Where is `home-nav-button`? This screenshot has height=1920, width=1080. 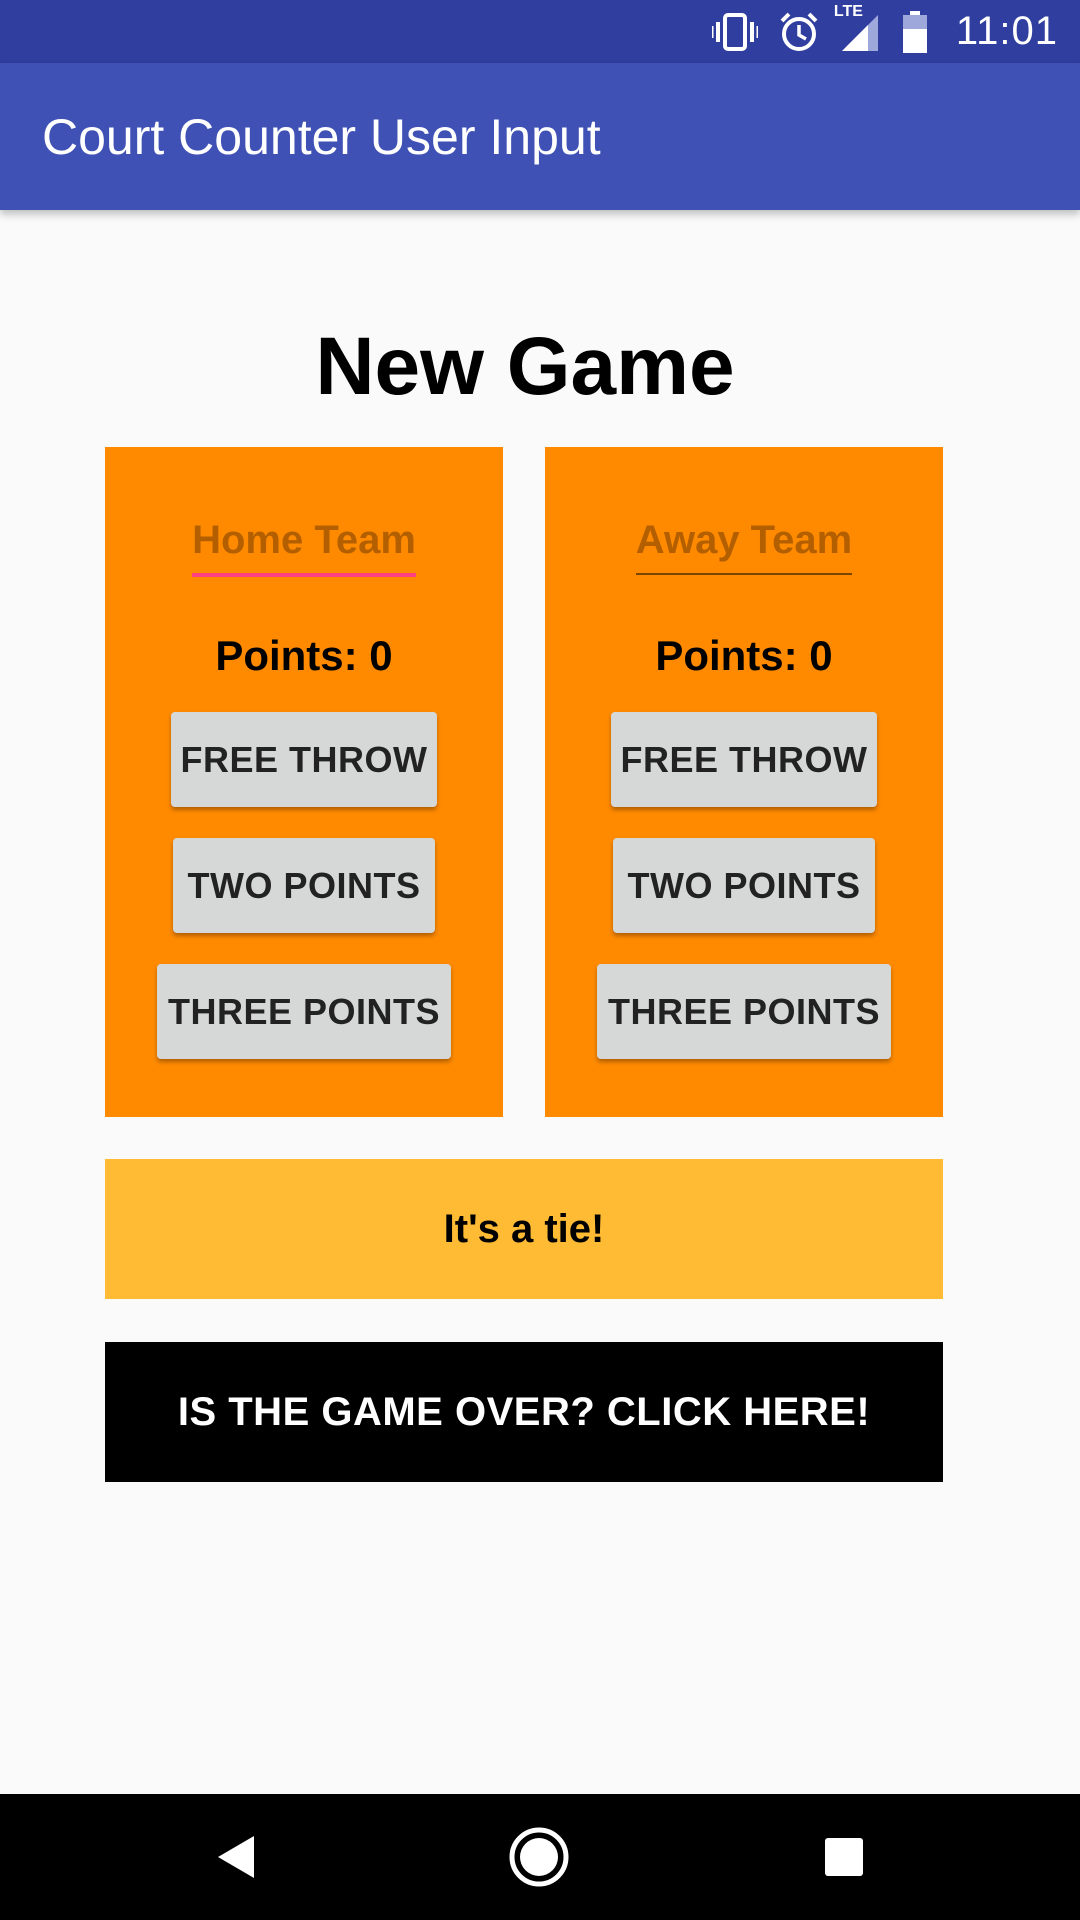 home-nav-button is located at coordinates (539, 1857).